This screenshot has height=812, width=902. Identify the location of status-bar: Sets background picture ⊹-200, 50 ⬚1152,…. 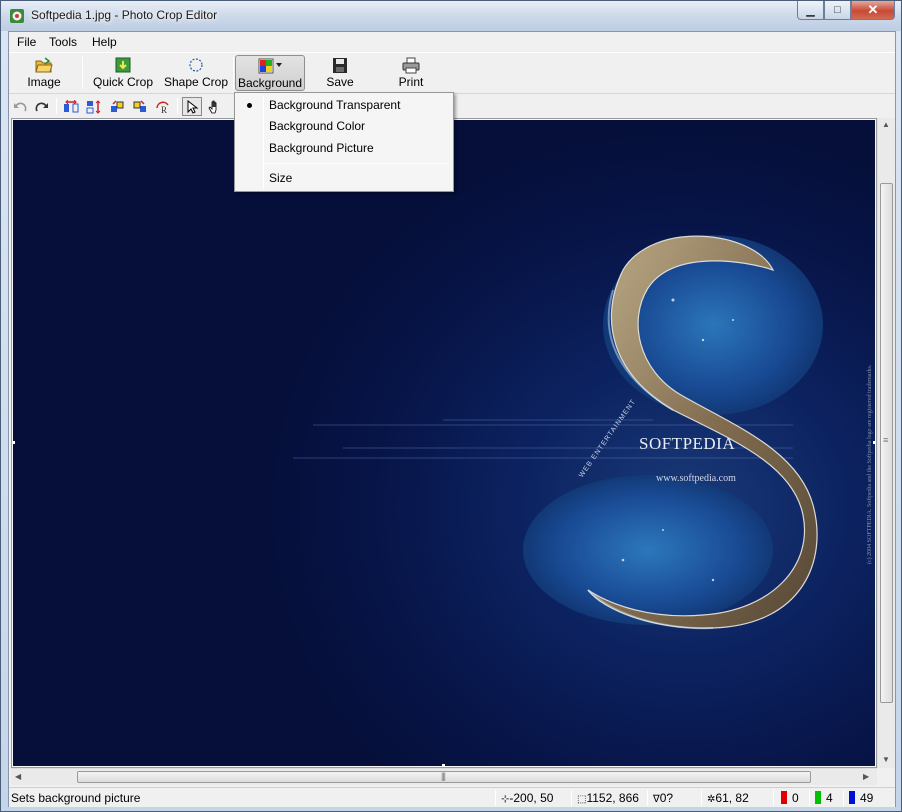
(452, 797).